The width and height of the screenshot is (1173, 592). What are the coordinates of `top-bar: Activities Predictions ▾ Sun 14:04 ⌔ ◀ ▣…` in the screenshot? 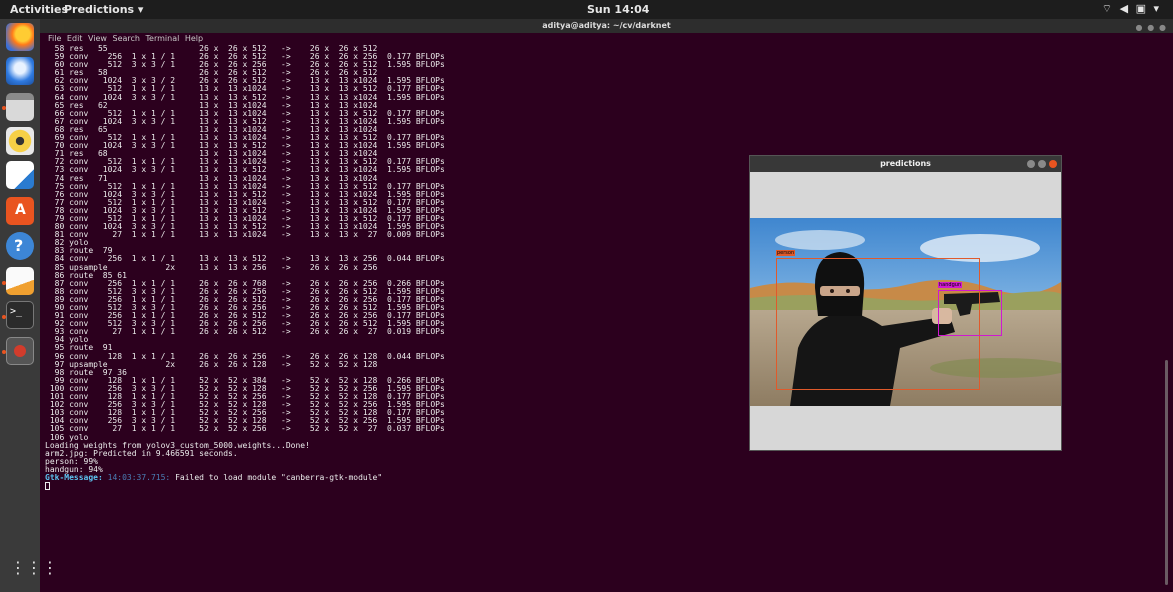 It's located at (586, 9).